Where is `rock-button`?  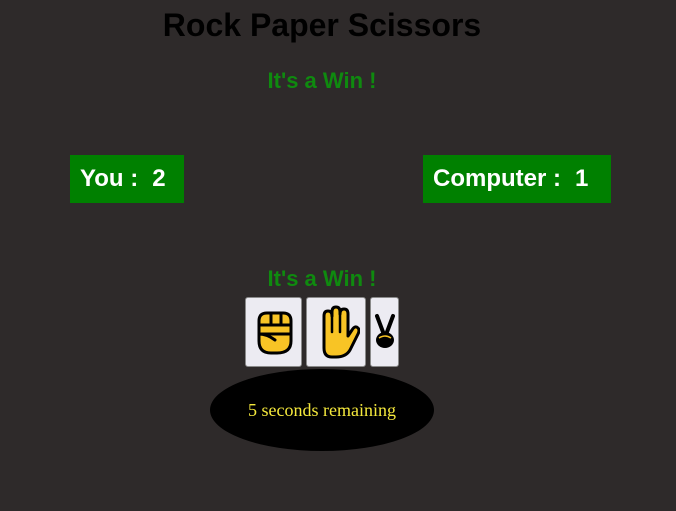 rock-button is located at coordinates (273, 332).